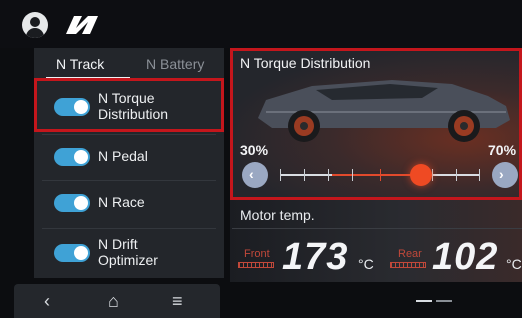 The height and width of the screenshot is (318, 522). Describe the element at coordinates (129, 105) in the screenshot. I see `selected-item-highlight` at that location.